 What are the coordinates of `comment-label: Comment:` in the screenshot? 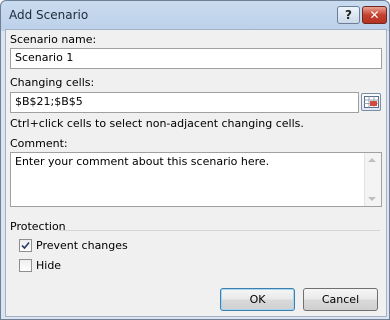 It's located at (39, 143).